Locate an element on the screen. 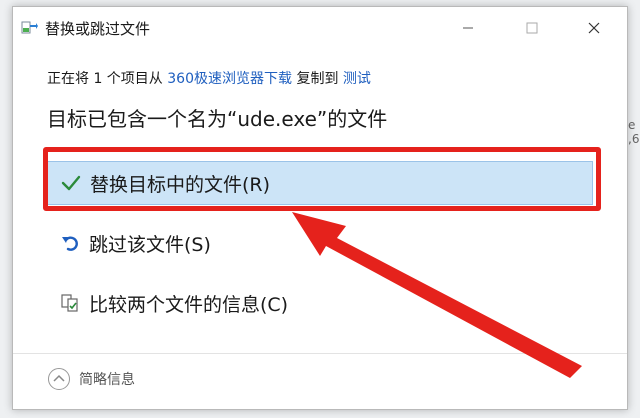  close-icon is located at coordinates (594, 28).